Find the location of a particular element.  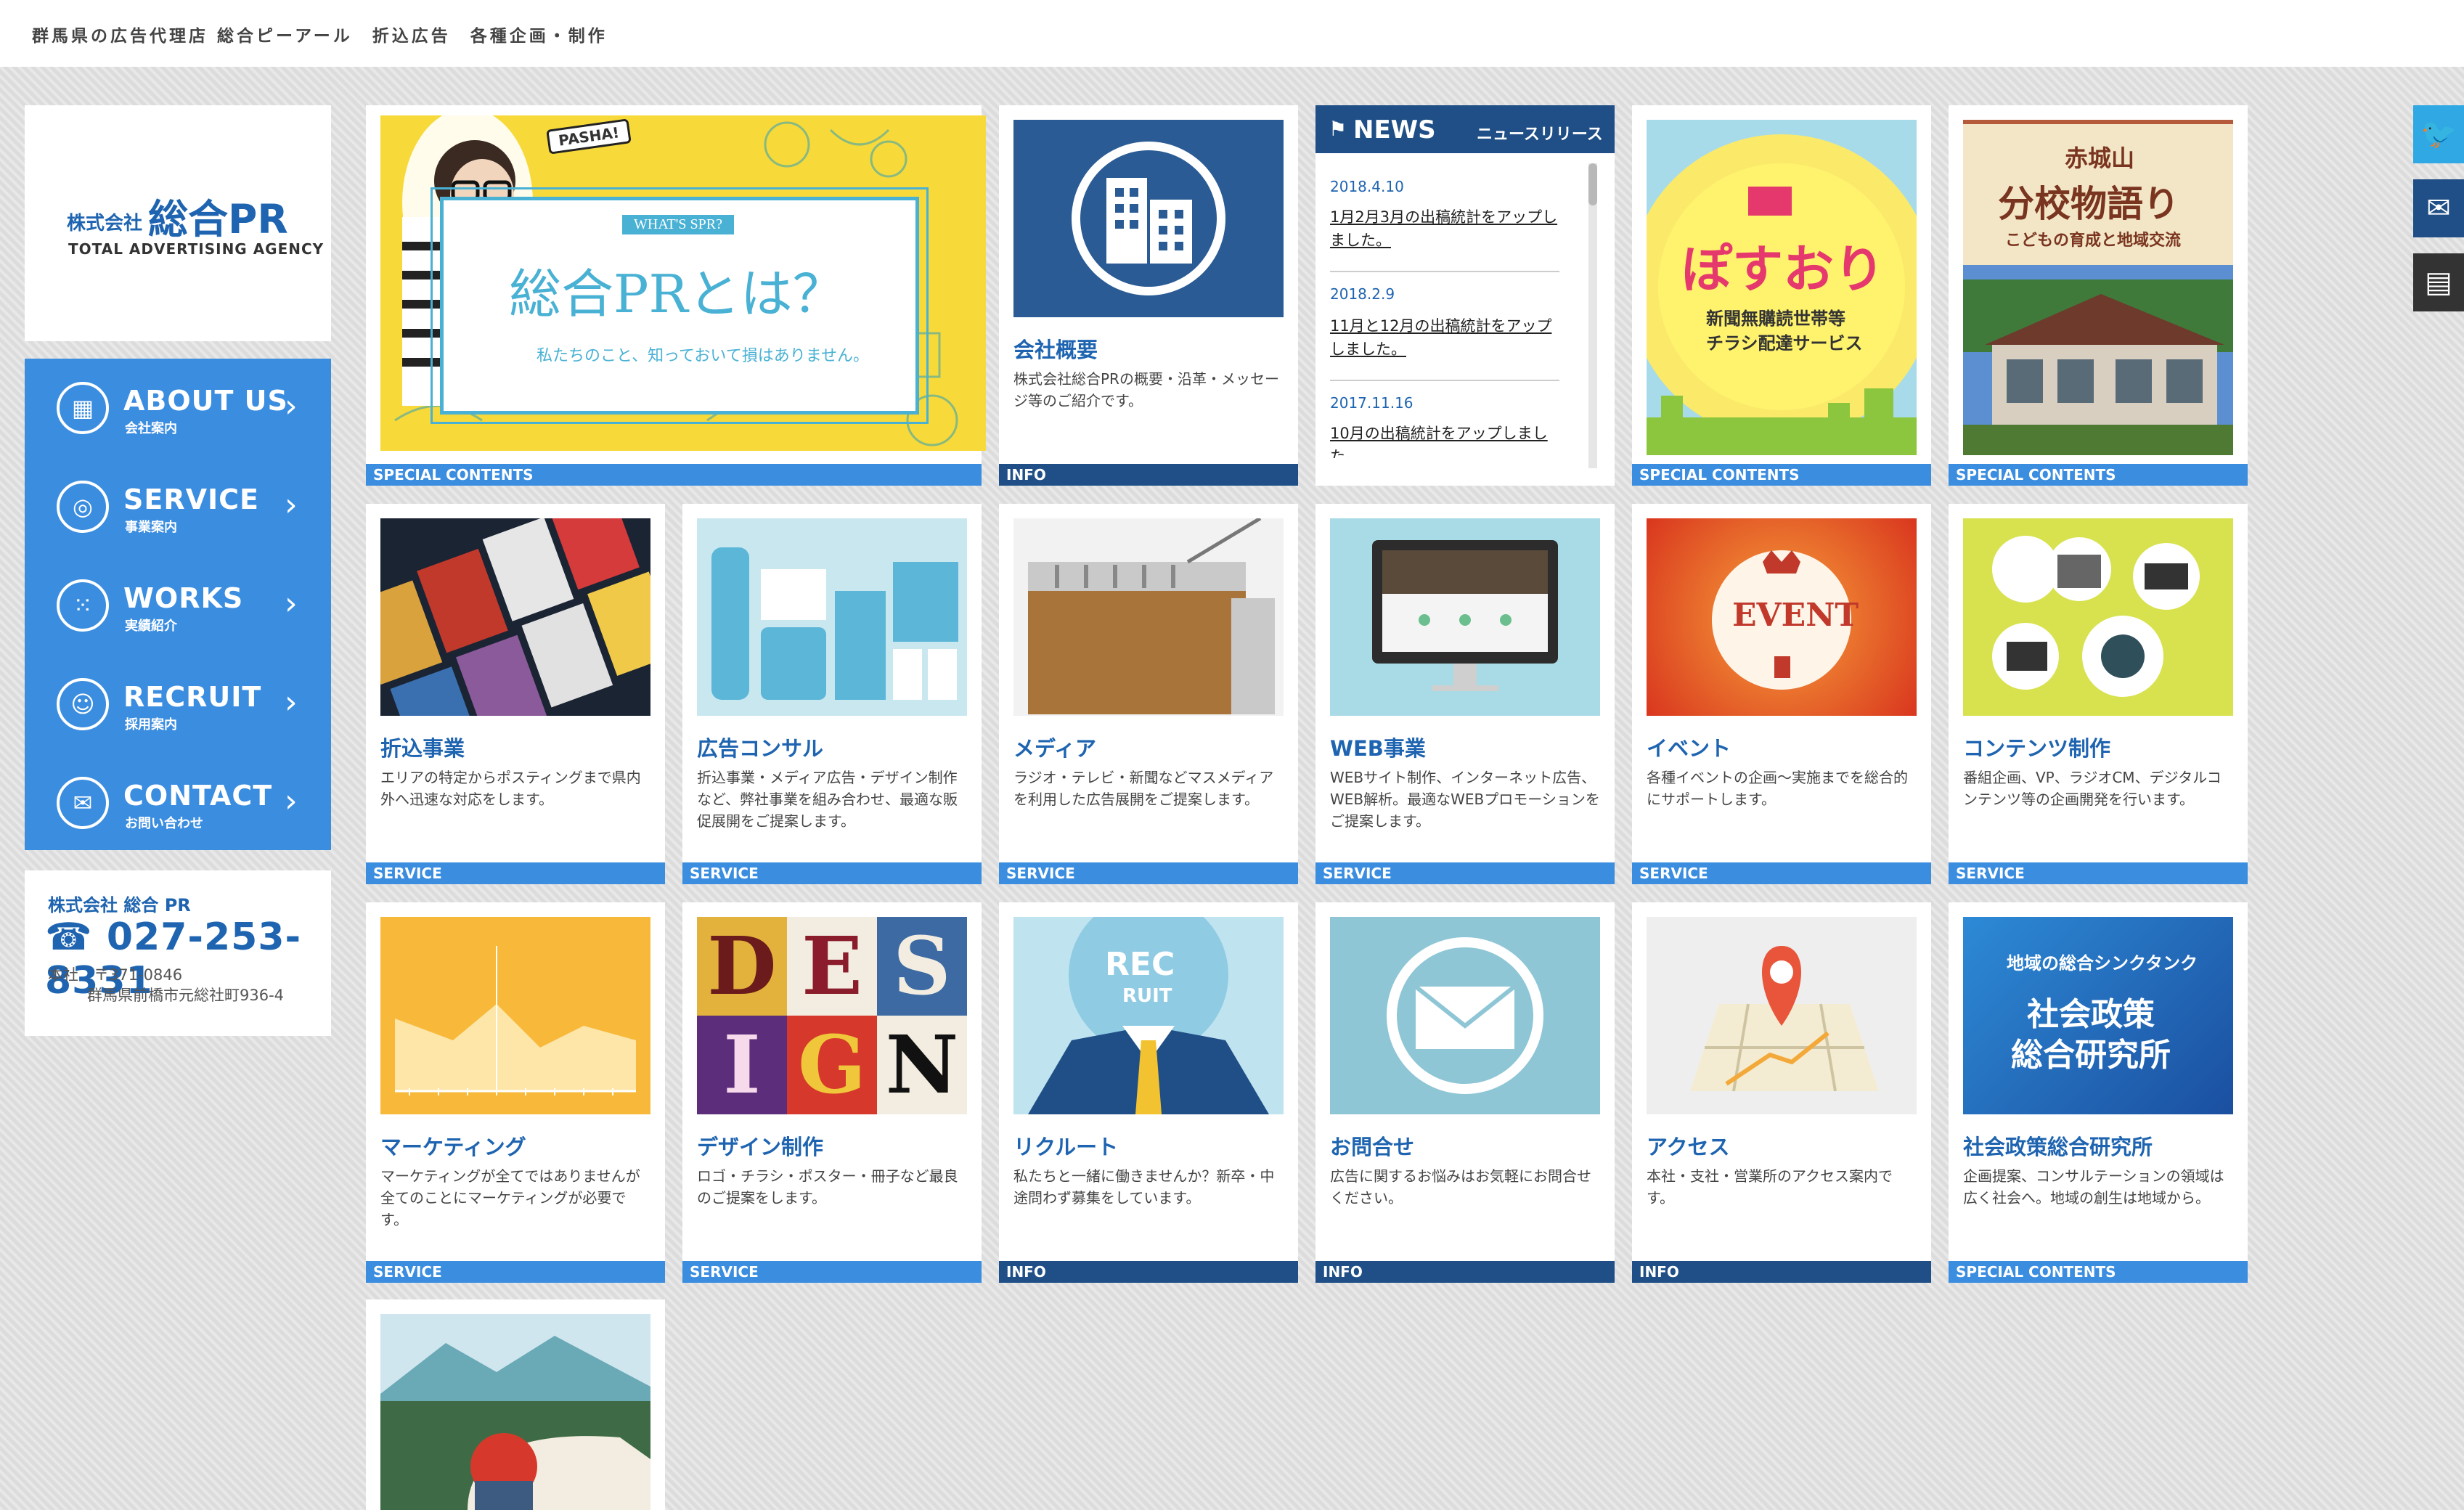

contents-image is located at coordinates (2098, 617).